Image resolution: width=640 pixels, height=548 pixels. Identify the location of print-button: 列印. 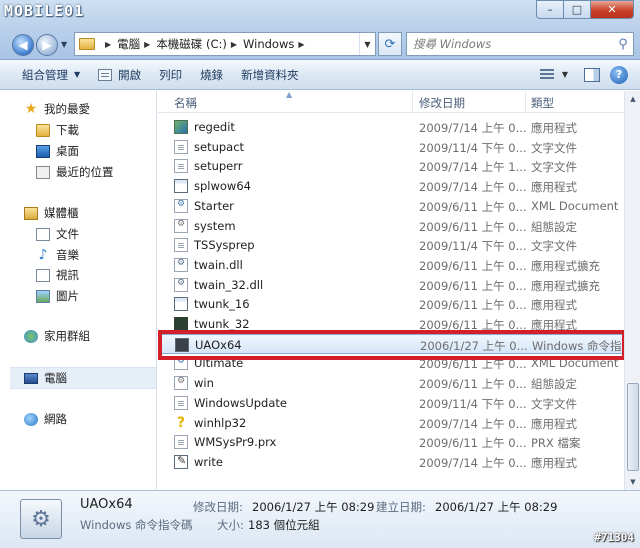
(170, 74).